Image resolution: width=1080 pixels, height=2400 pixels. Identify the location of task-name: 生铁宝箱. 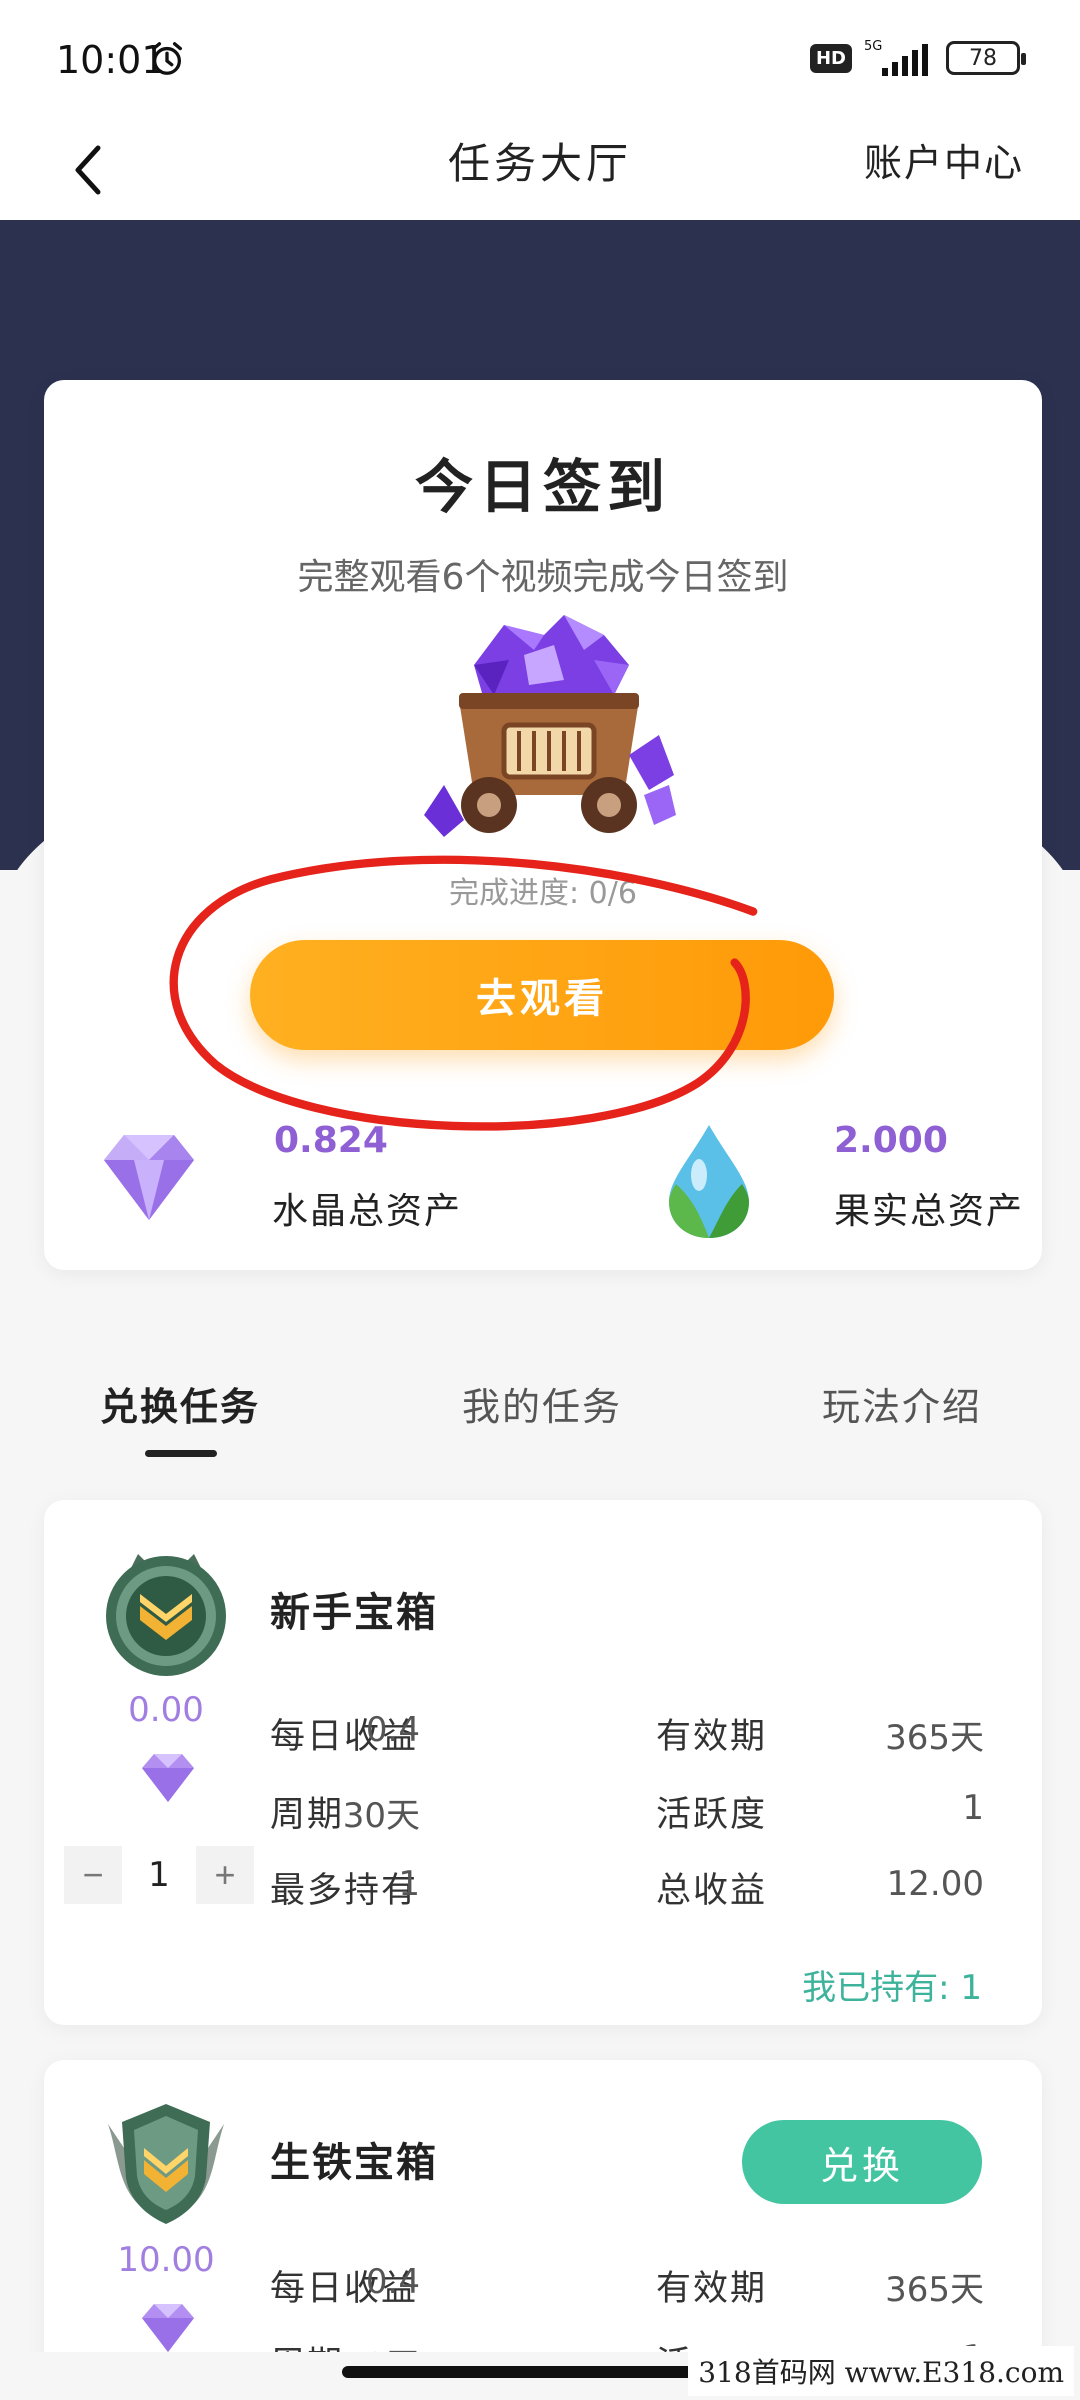
(354, 2163).